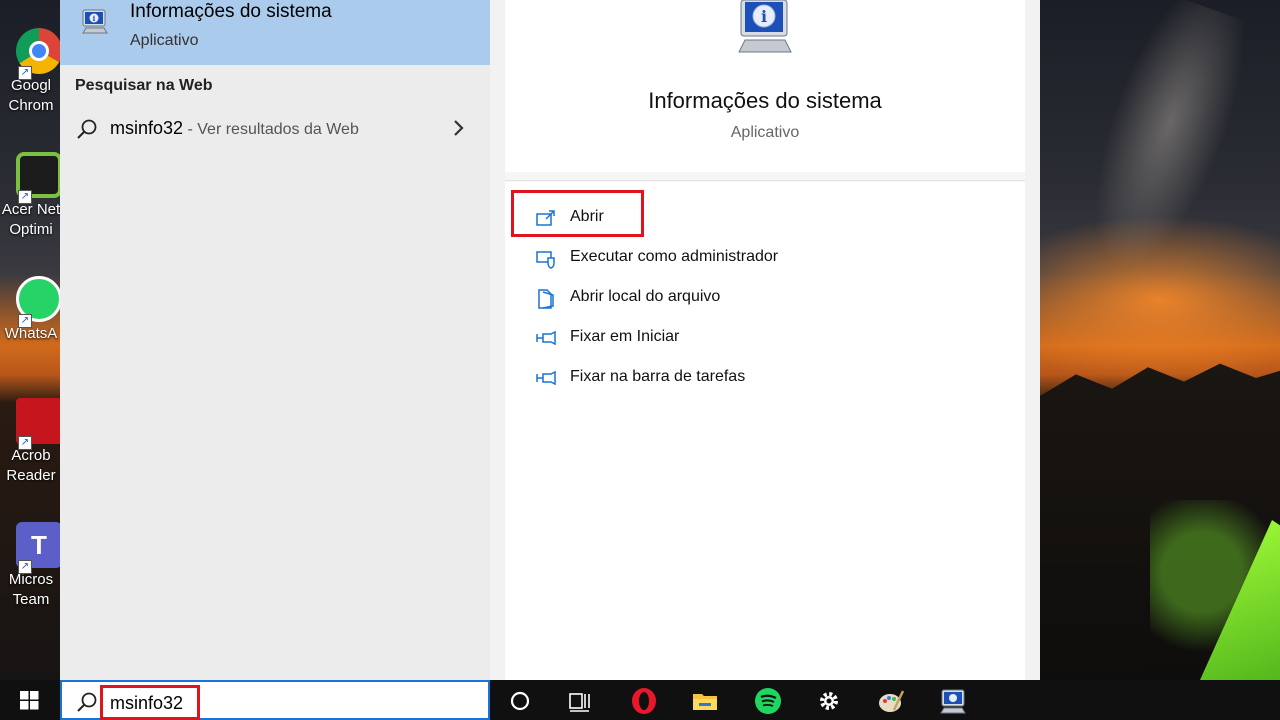  Describe the element at coordinates (231, 11) in the screenshot. I see `best-match-title: Informações do sistema` at that location.